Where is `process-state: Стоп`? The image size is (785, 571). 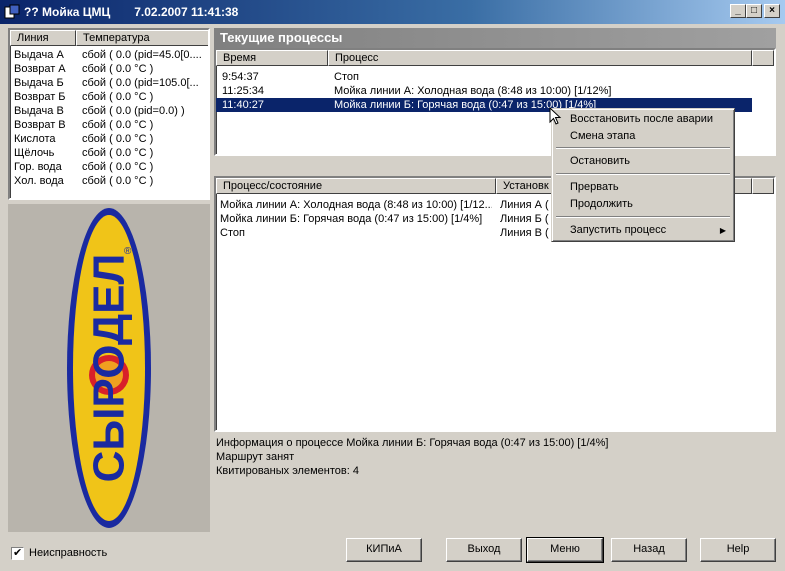
process-state: Стоп is located at coordinates (232, 233).